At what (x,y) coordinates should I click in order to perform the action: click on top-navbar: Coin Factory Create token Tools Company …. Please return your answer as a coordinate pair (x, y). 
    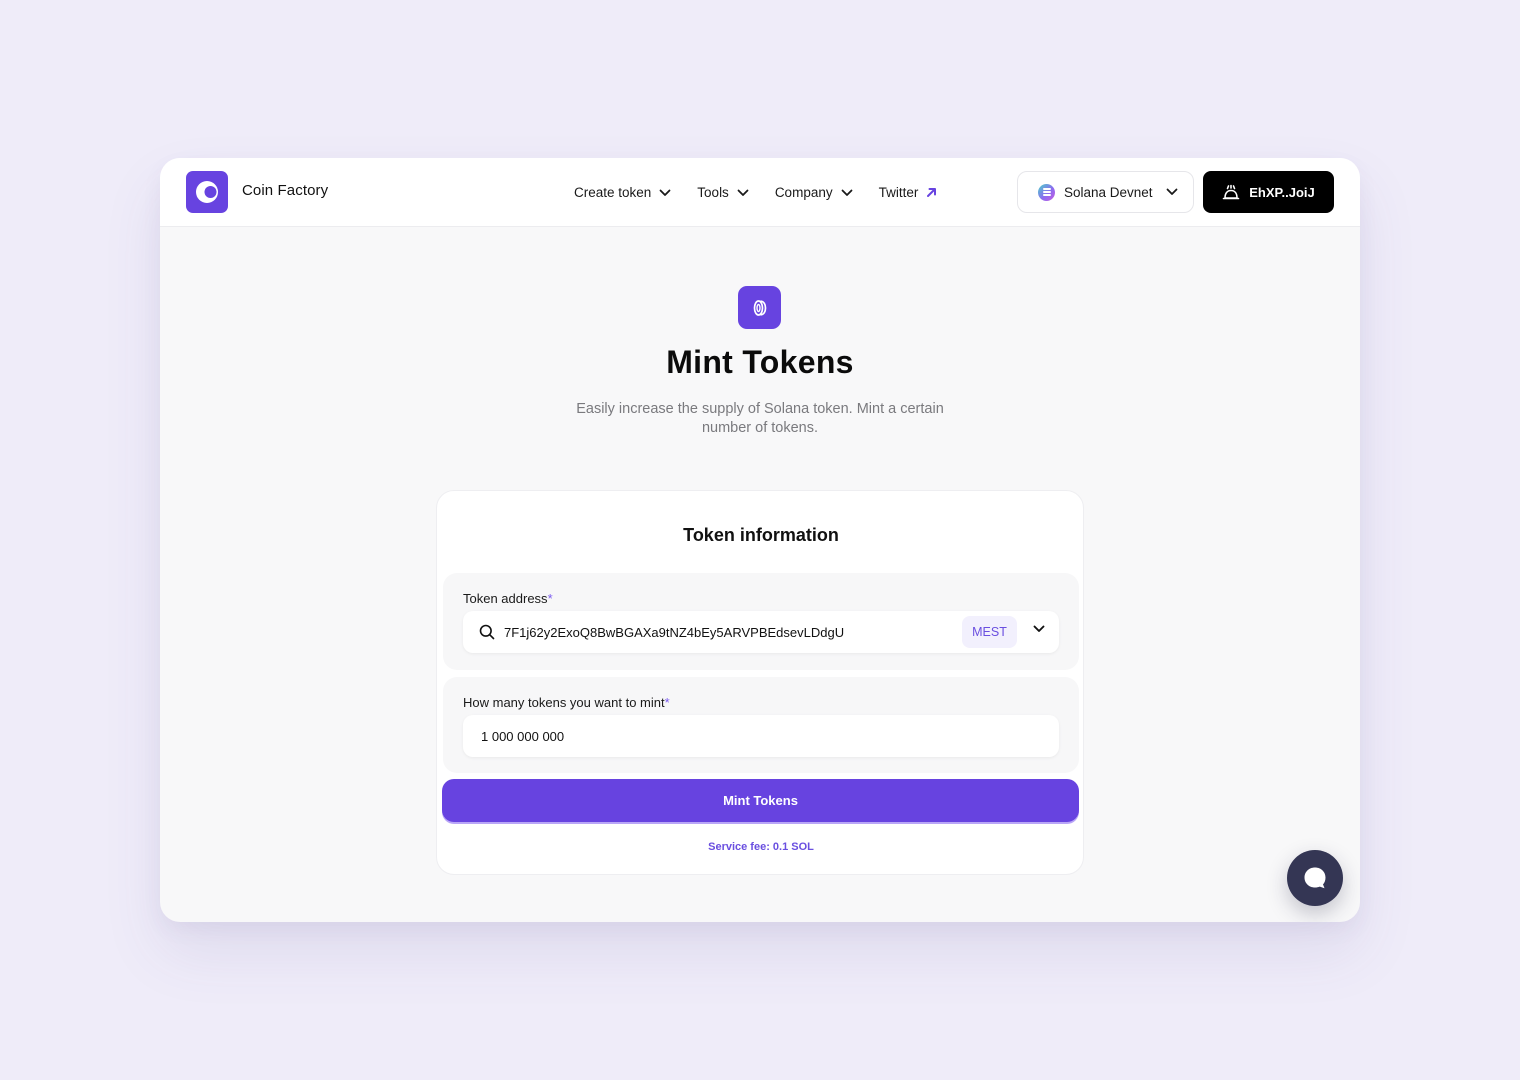
    Looking at the image, I should click on (760, 192).